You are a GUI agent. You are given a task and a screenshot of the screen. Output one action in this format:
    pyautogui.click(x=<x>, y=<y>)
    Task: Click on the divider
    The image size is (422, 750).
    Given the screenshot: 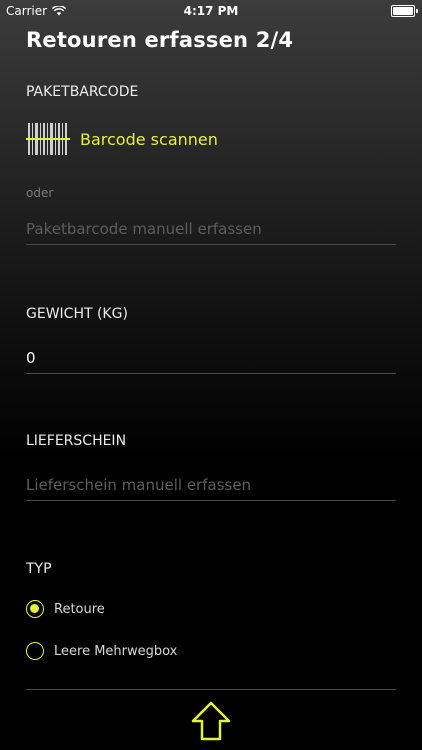 What is the action you would take?
    pyautogui.click(x=211, y=689)
    